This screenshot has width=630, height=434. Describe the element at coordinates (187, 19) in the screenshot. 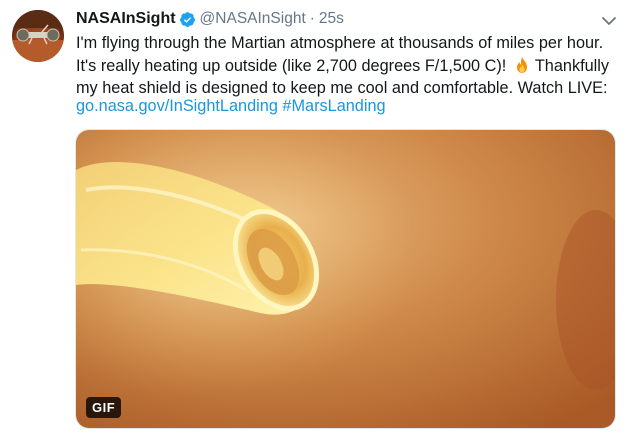

I see `verified-badge-icon` at that location.